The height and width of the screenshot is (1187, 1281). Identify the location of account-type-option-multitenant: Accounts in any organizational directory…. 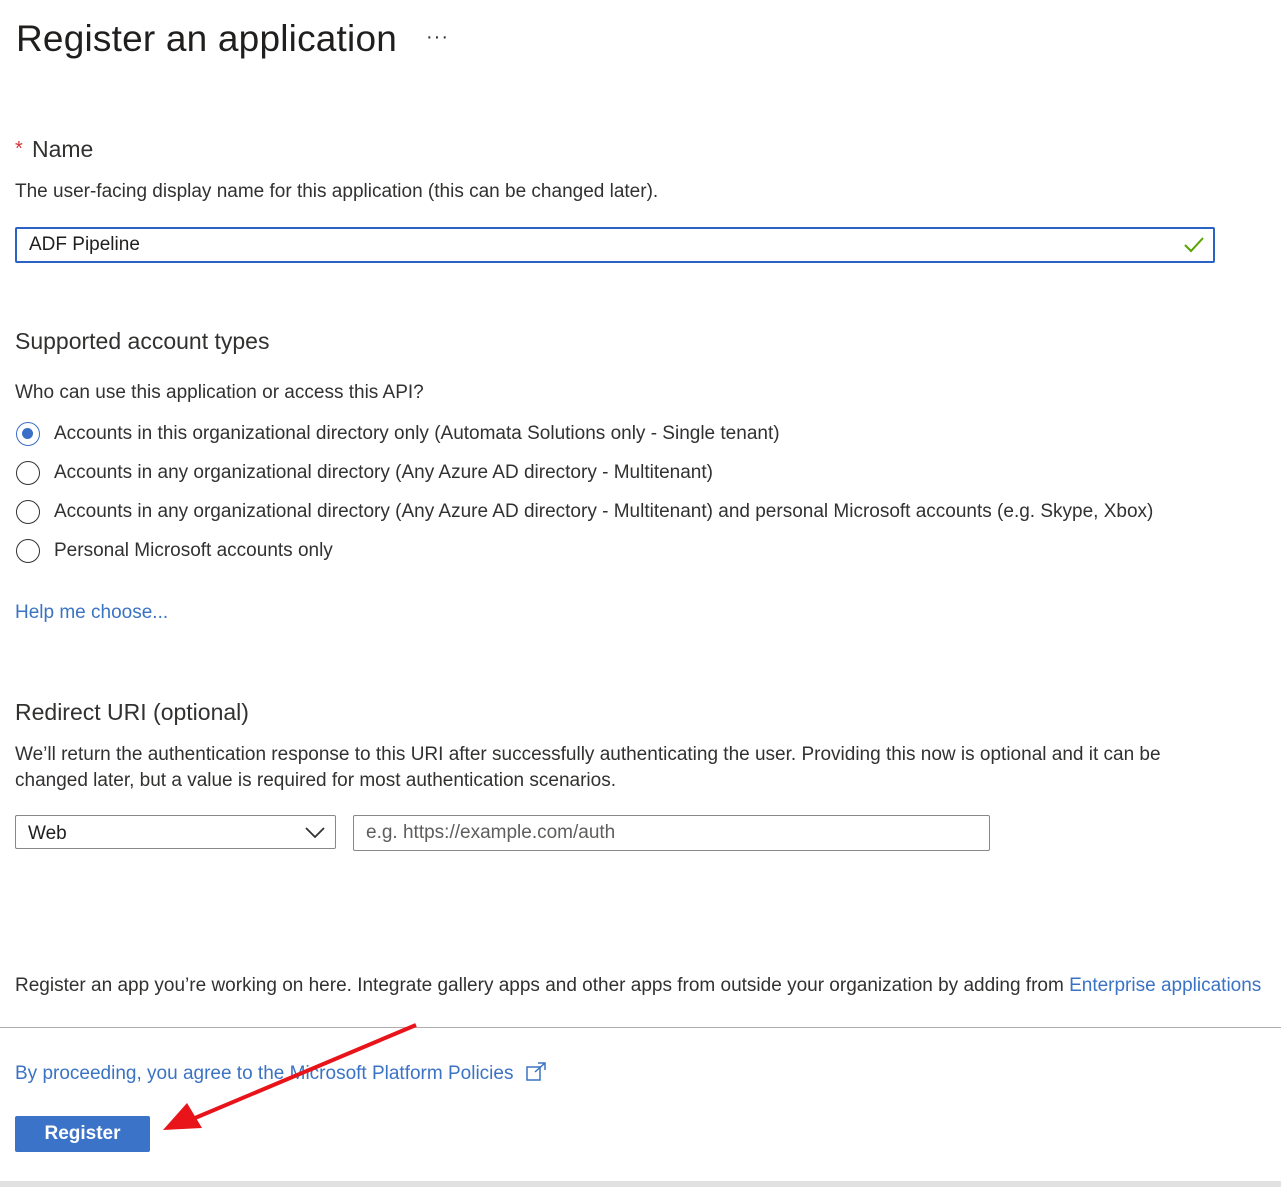
(364, 473).